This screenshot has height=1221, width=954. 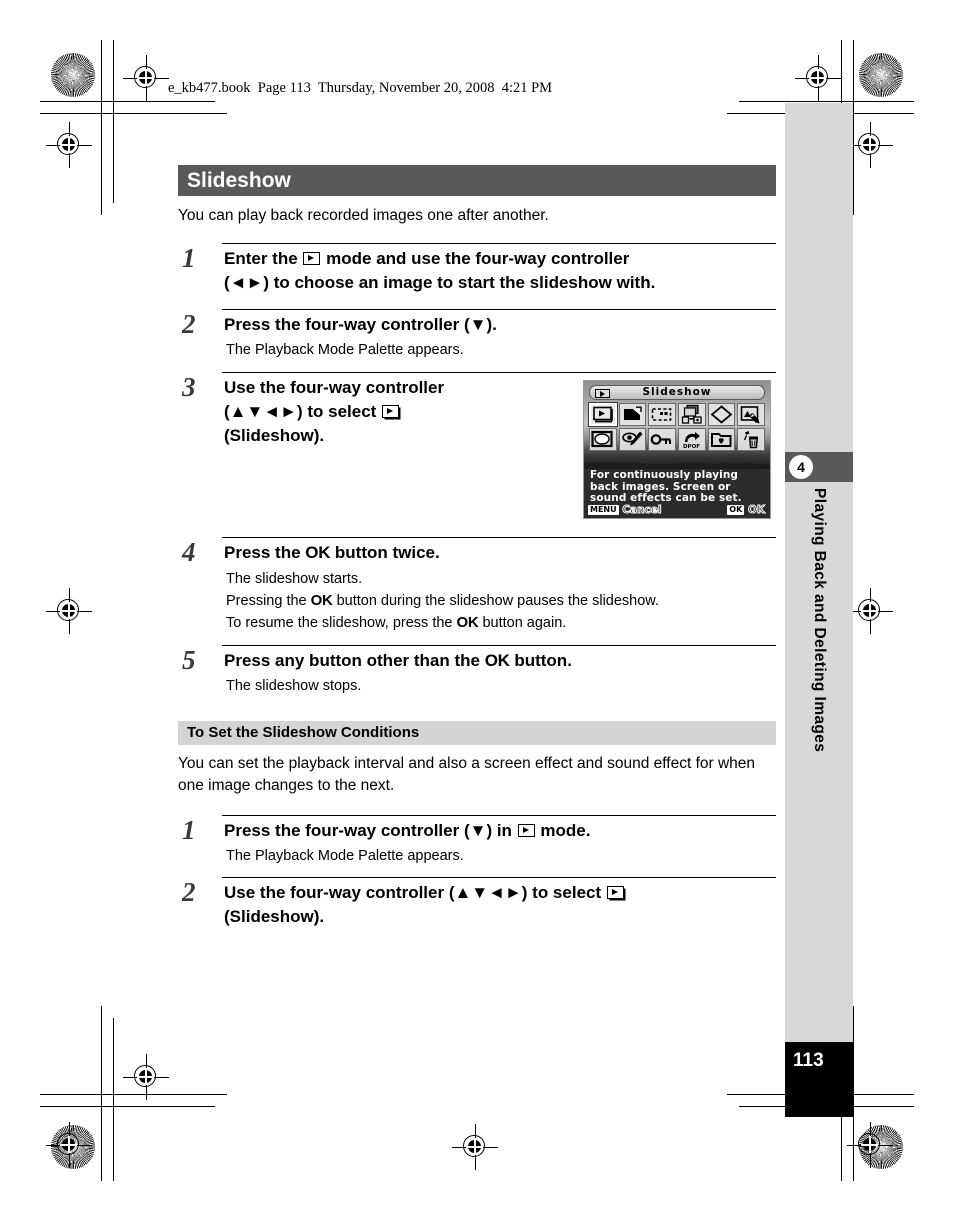 I want to click on registration-target-center-bottom, so click(x=475, y=1147).